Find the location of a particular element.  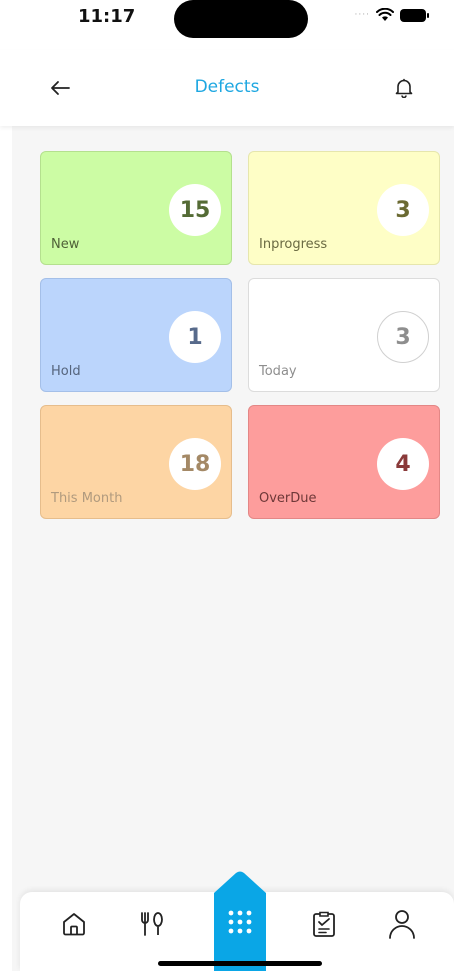

wifi-icon is located at coordinates (385, 14).